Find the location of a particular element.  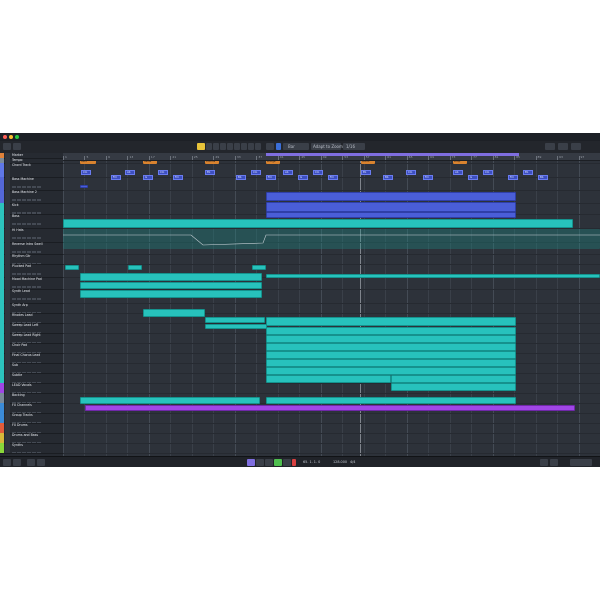

track-header: Synth Lead is located at coordinates (31, 301).